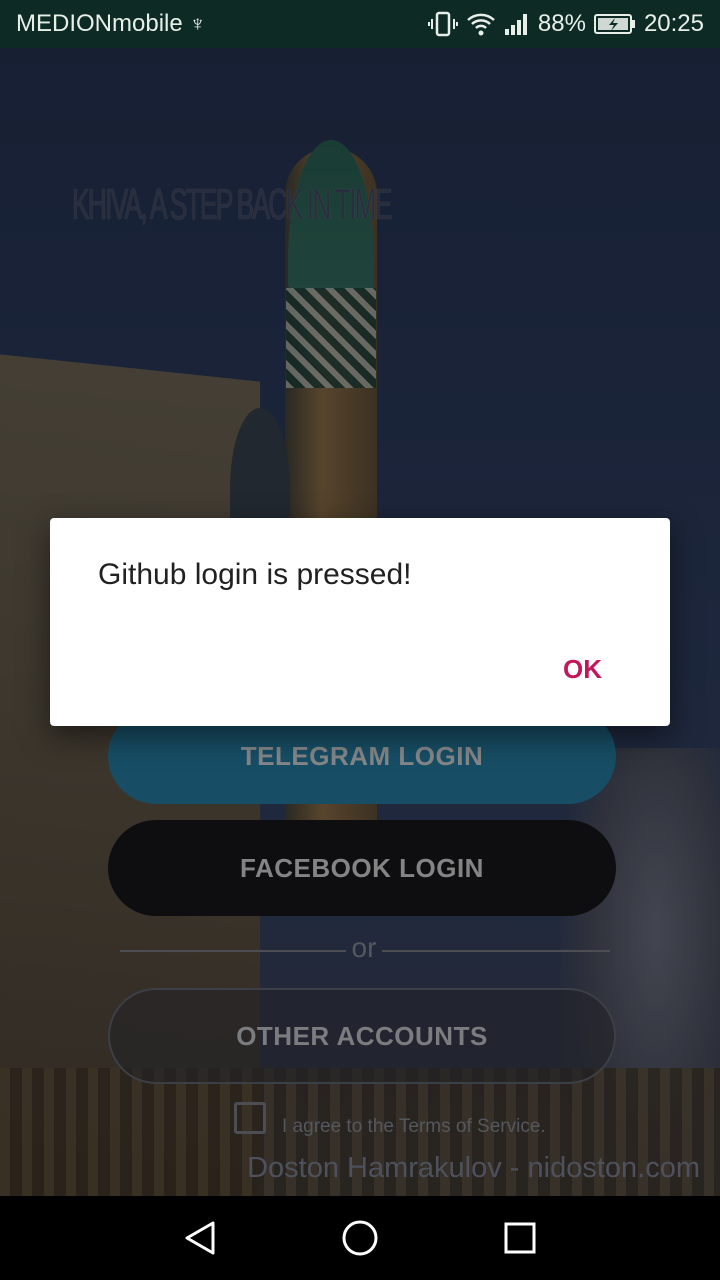 The width and height of the screenshot is (720, 1280). What do you see at coordinates (517, 24) in the screenshot?
I see `signal-icon` at bounding box center [517, 24].